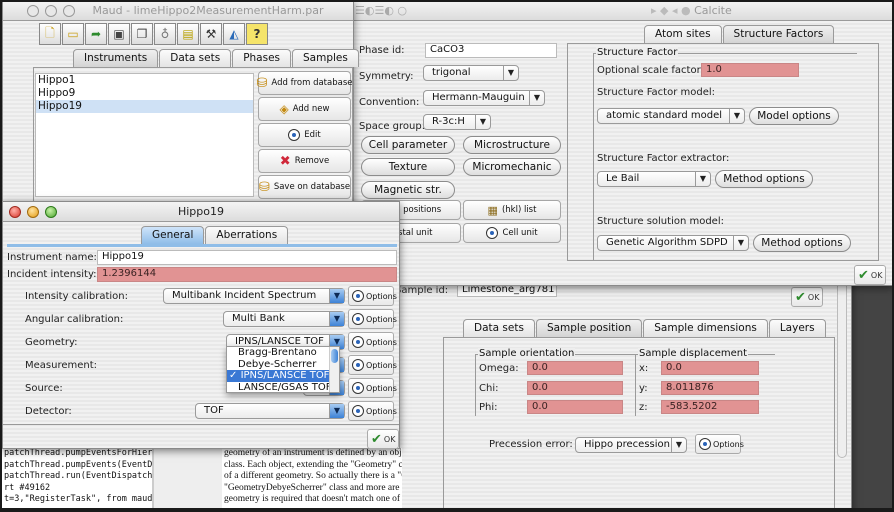 The image size is (894, 512). What do you see at coordinates (664, 115) in the screenshot?
I see `model-value: atomic standard model` at bounding box center [664, 115].